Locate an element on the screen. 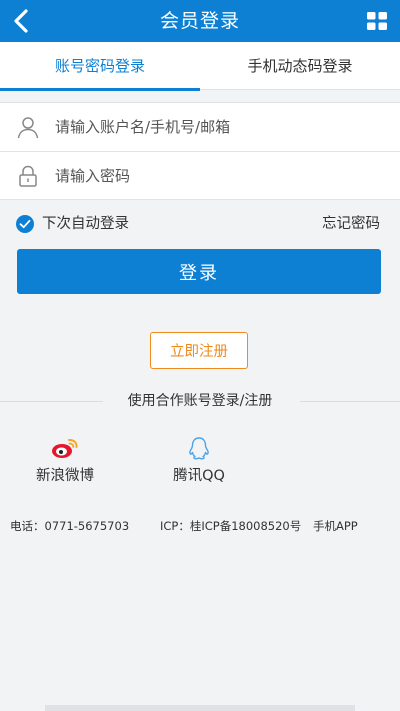  login-form is located at coordinates (200, 151).